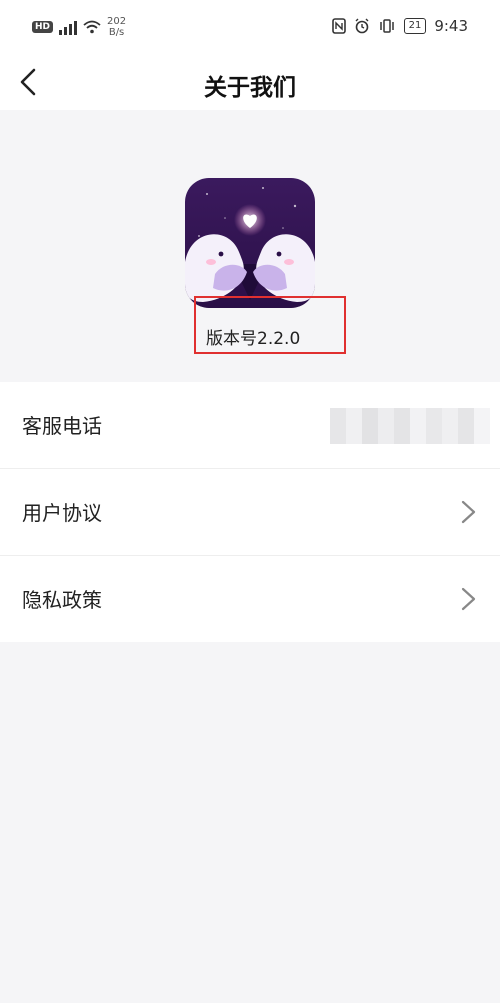  Describe the element at coordinates (43, 27) in the screenshot. I see `hd-badge: HD` at that location.